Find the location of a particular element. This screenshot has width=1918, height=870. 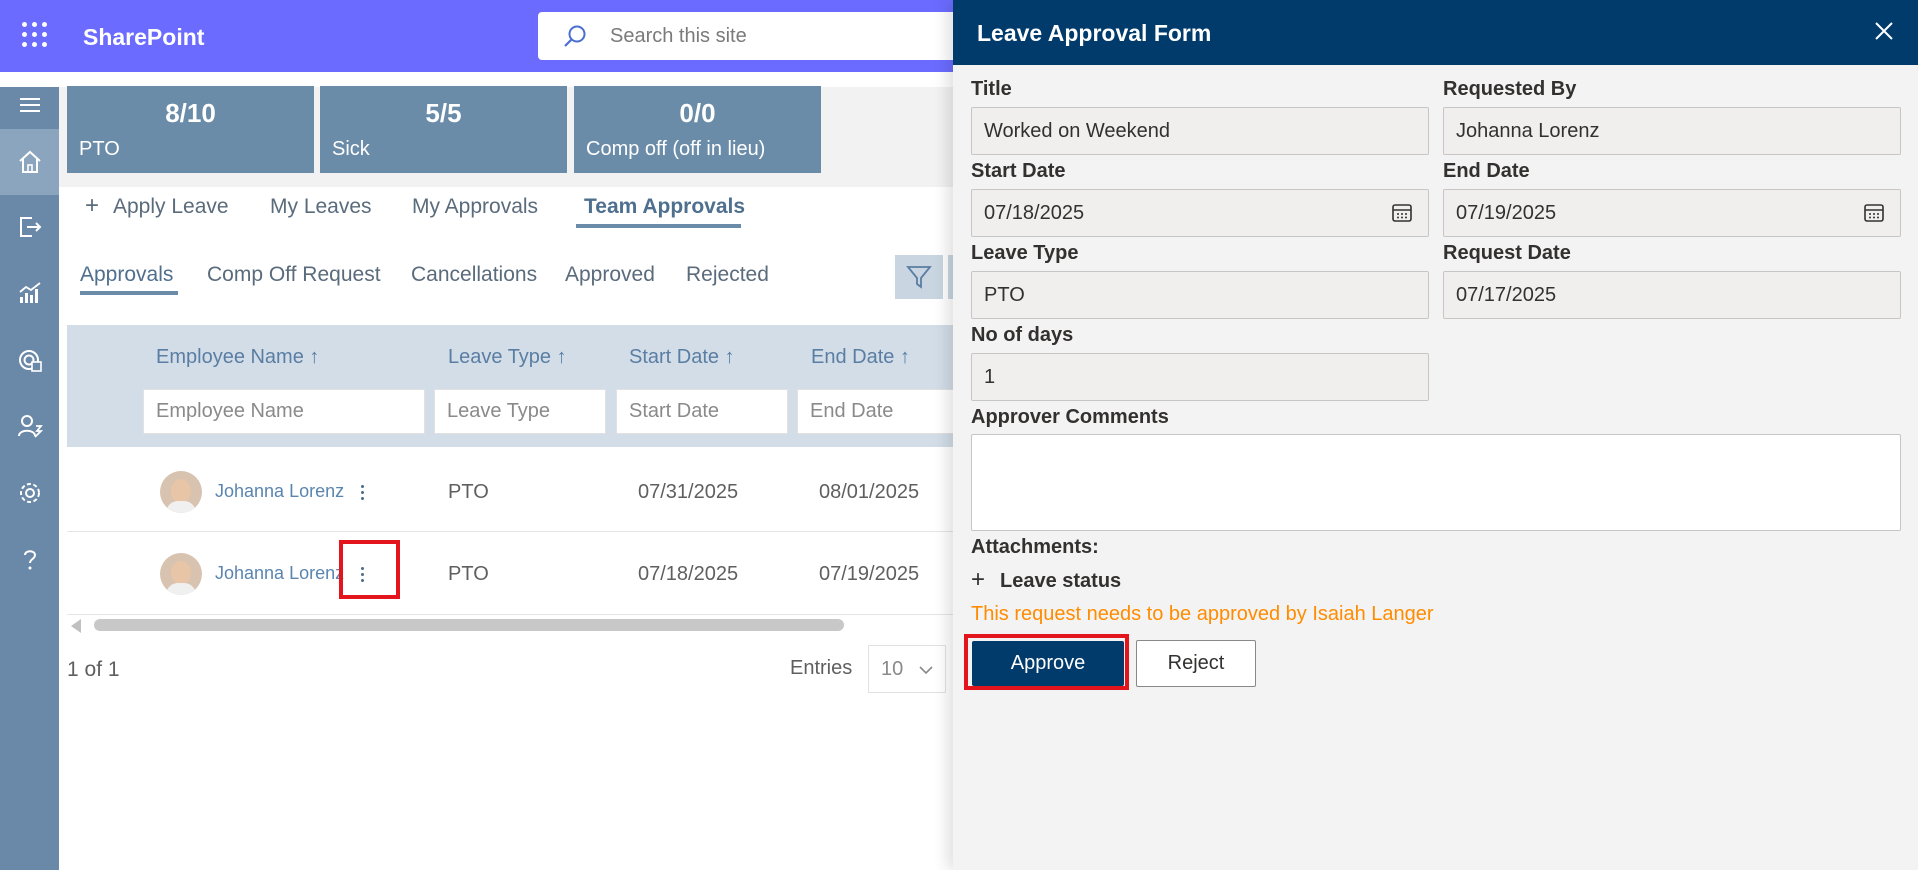

column-end-date: End Date ↑ is located at coordinates (860, 357).